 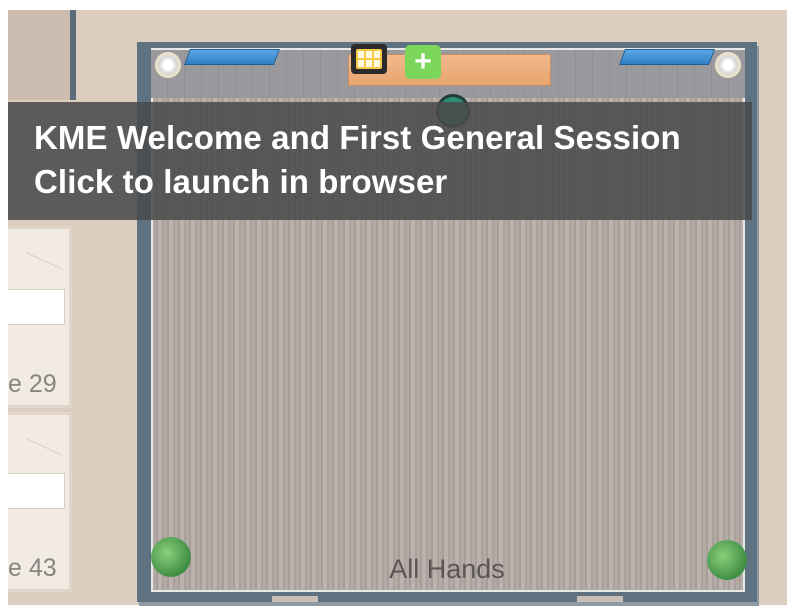 I want to click on room-label: All Hands, so click(x=447, y=569).